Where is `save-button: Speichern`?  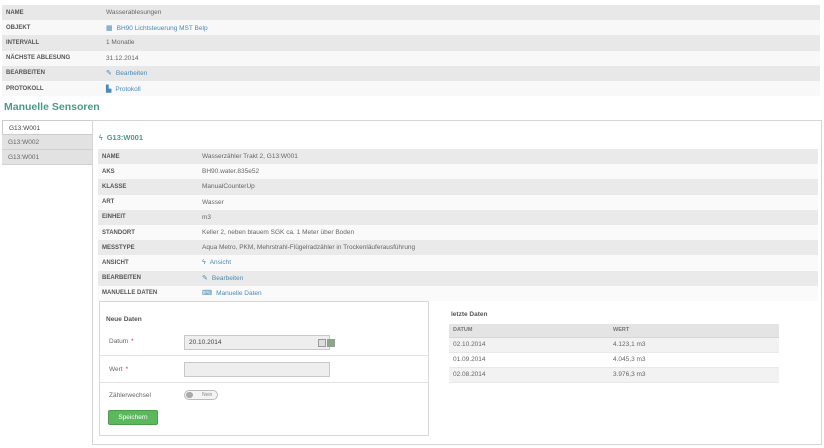
save-button: Speichern is located at coordinates (133, 417).